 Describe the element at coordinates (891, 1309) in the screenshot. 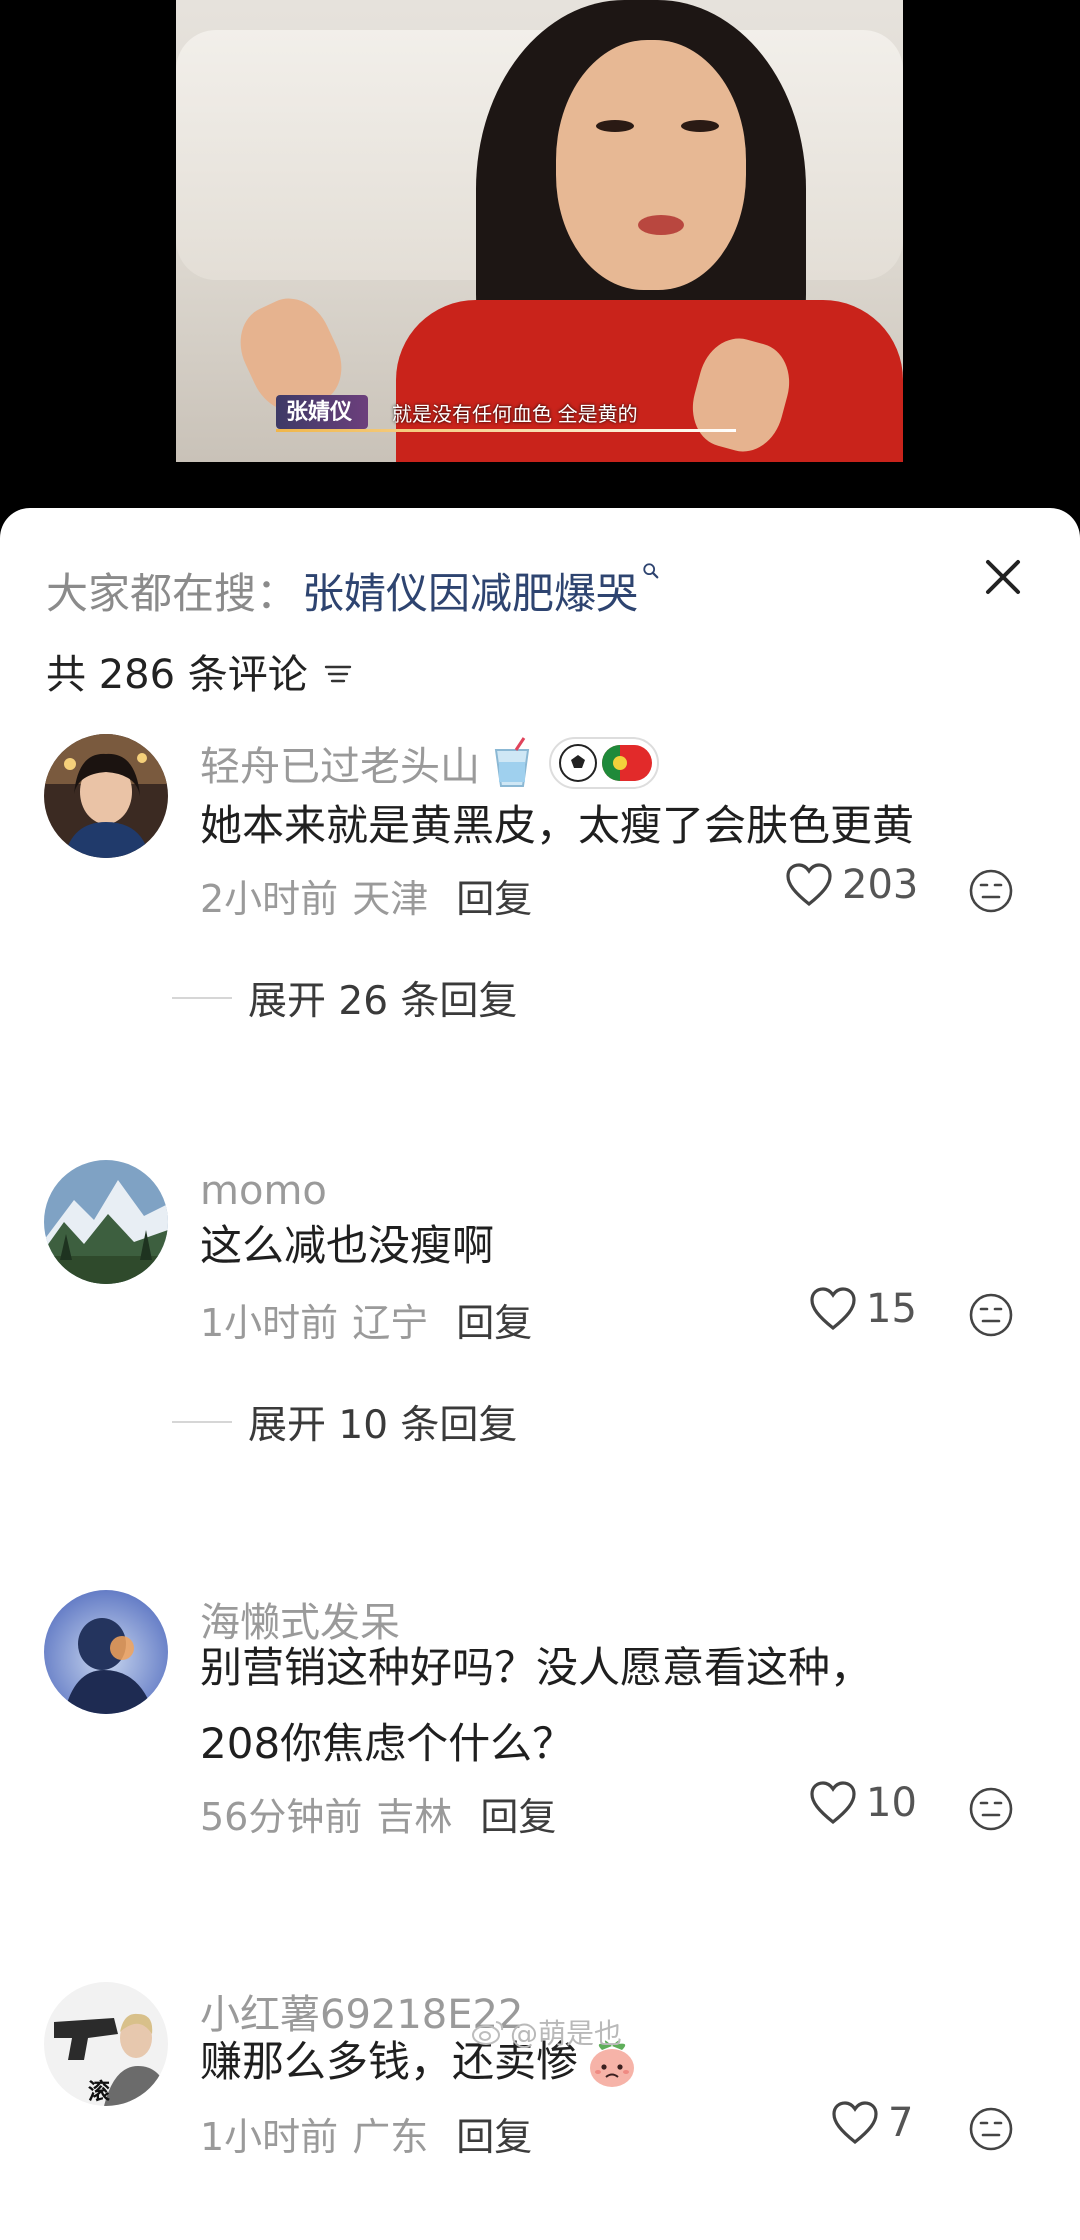

I see `like-count: 15` at that location.